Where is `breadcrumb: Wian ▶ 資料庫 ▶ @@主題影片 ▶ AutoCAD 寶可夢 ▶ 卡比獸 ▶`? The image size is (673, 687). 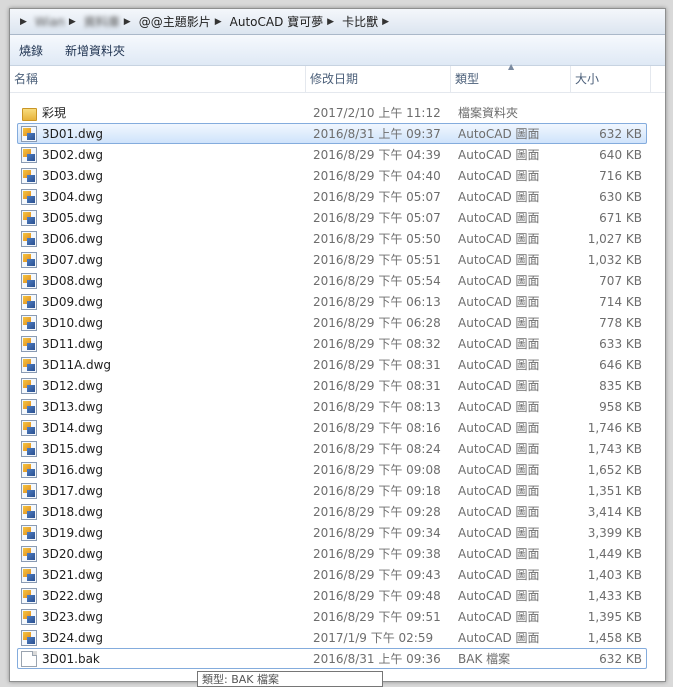 breadcrumb: Wian ▶ 資料庫 ▶ @@主題影片 ▶ AutoCAD 寶可夢 ▶ 卡比獸 ▶ is located at coordinates (216, 21).